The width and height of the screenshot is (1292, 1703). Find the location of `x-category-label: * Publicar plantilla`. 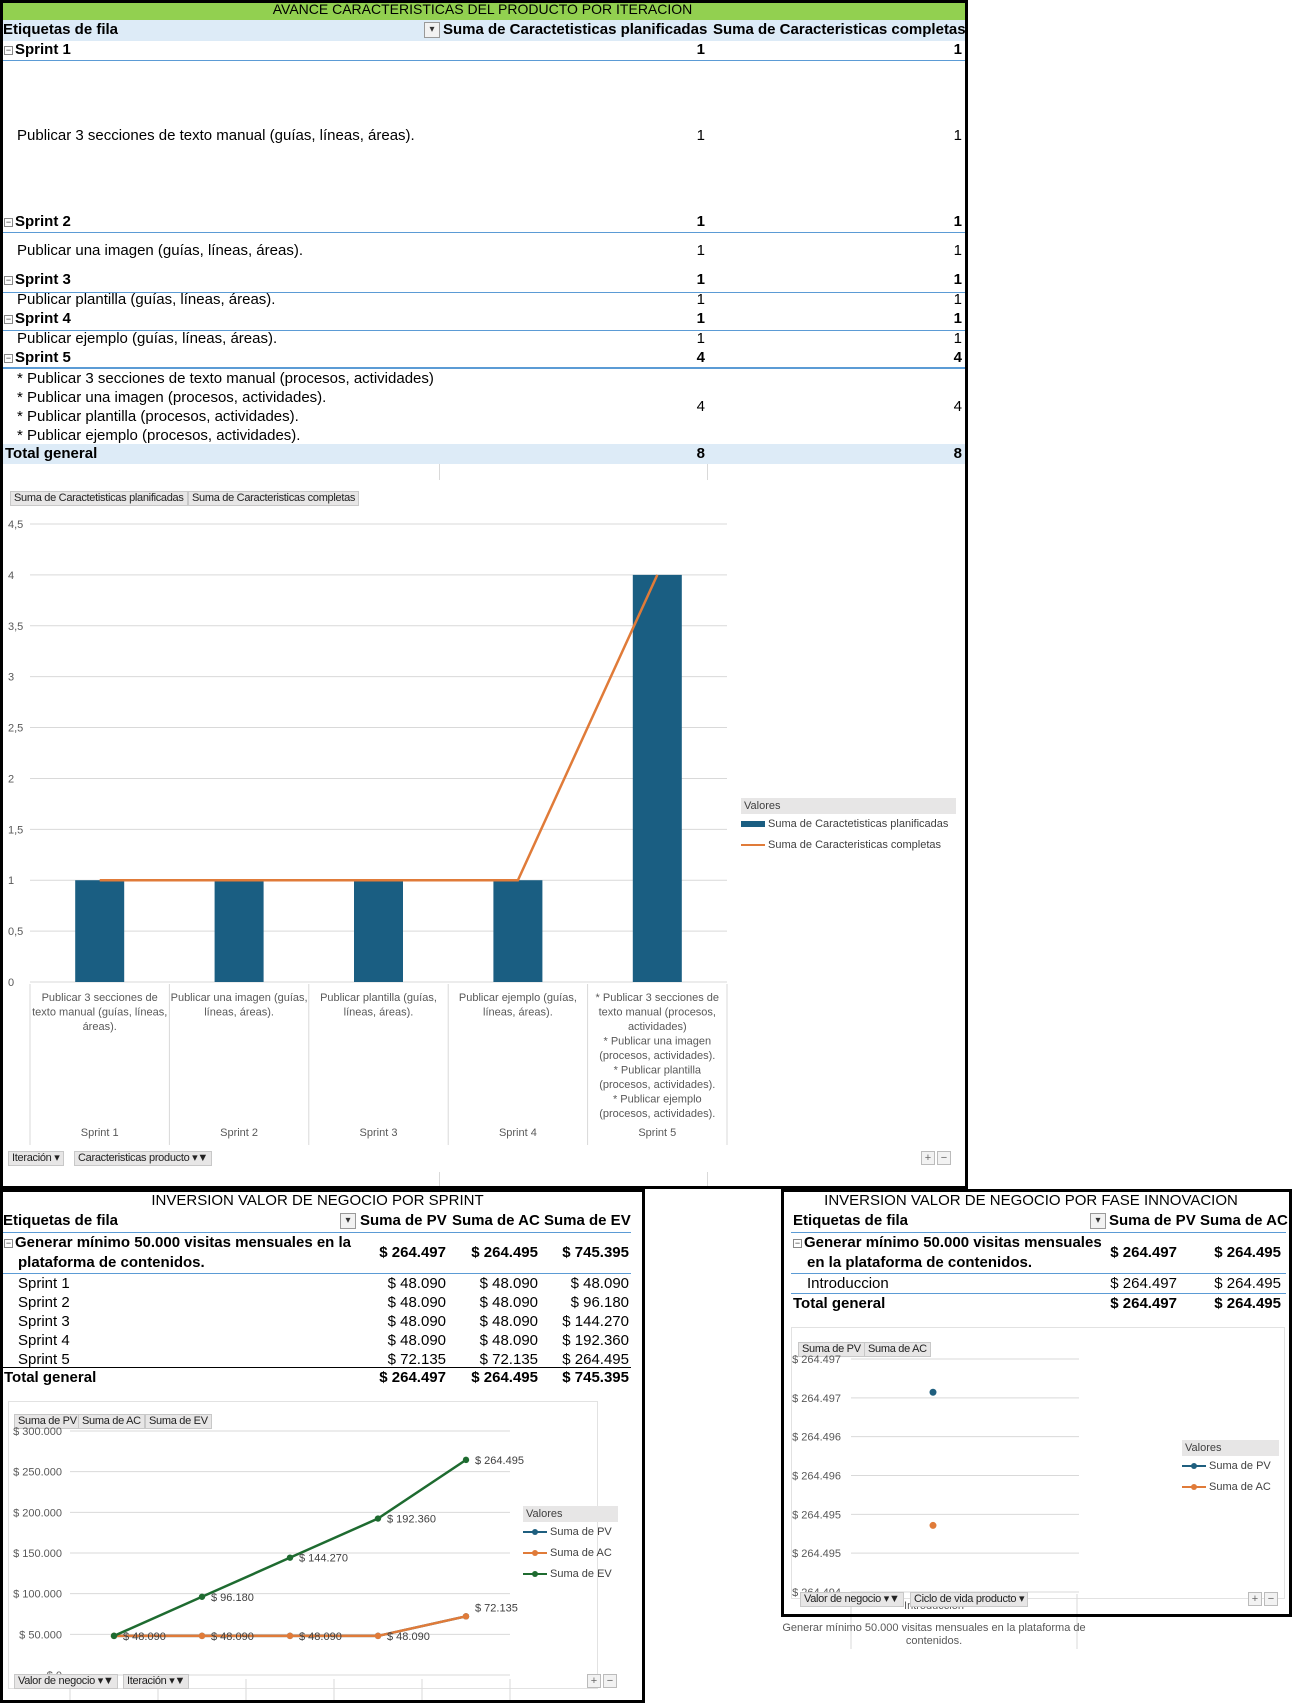

x-category-label: * Publicar plantilla is located at coordinates (658, 1071).